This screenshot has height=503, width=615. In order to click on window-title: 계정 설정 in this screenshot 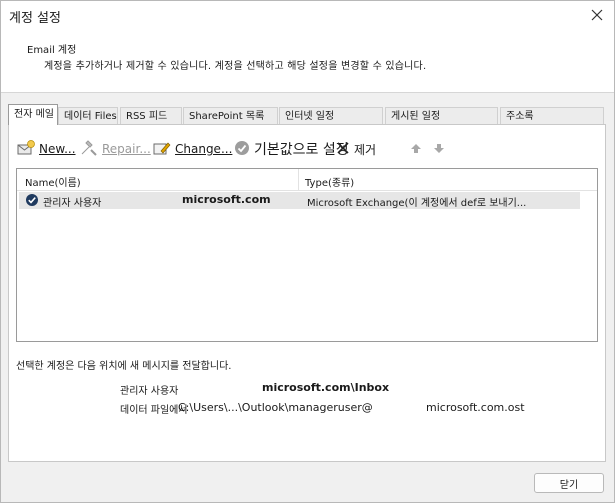, I will do `click(35, 18)`.